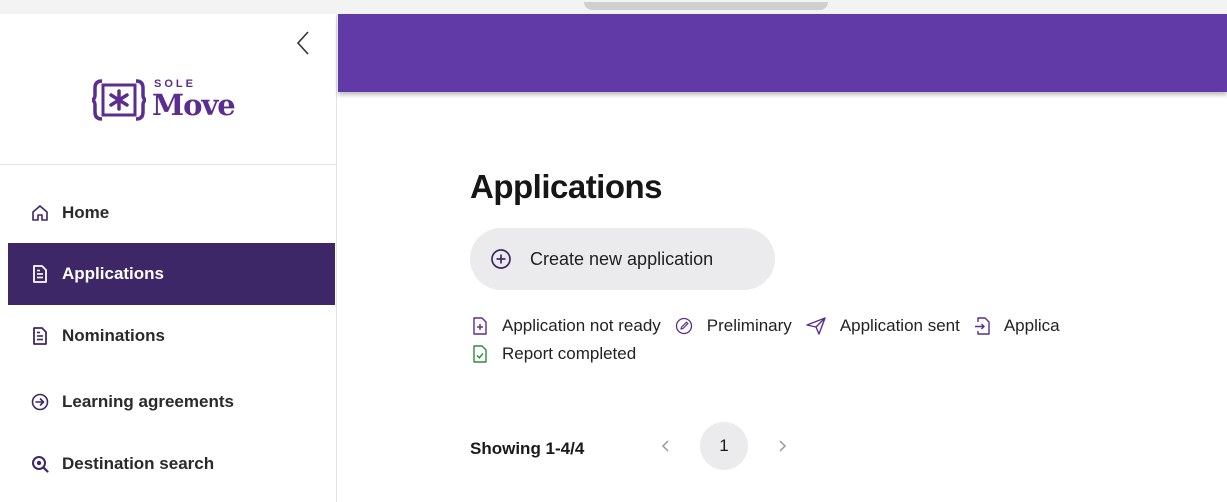  What do you see at coordinates (40, 402) in the screenshot?
I see `arrow-circle-icon` at bounding box center [40, 402].